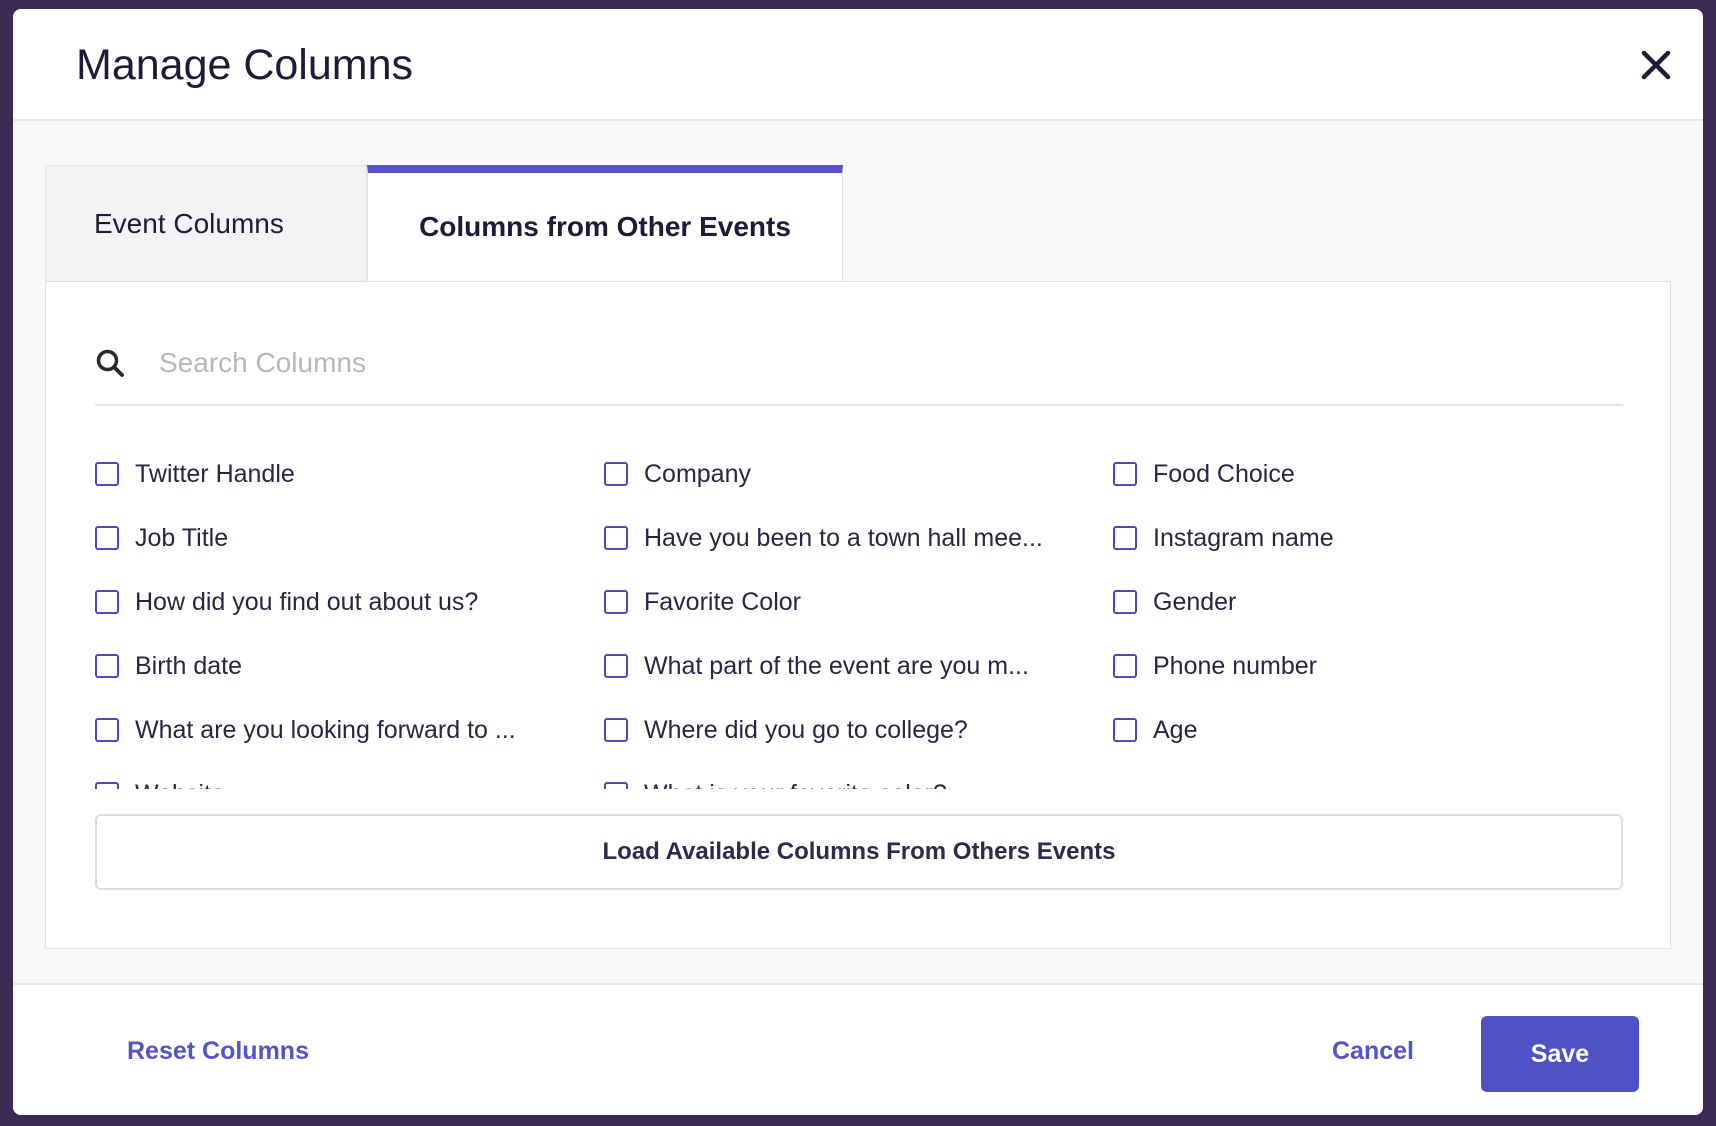 The image size is (1716, 1126). What do you see at coordinates (110, 363) in the screenshot?
I see `search-icon` at bounding box center [110, 363].